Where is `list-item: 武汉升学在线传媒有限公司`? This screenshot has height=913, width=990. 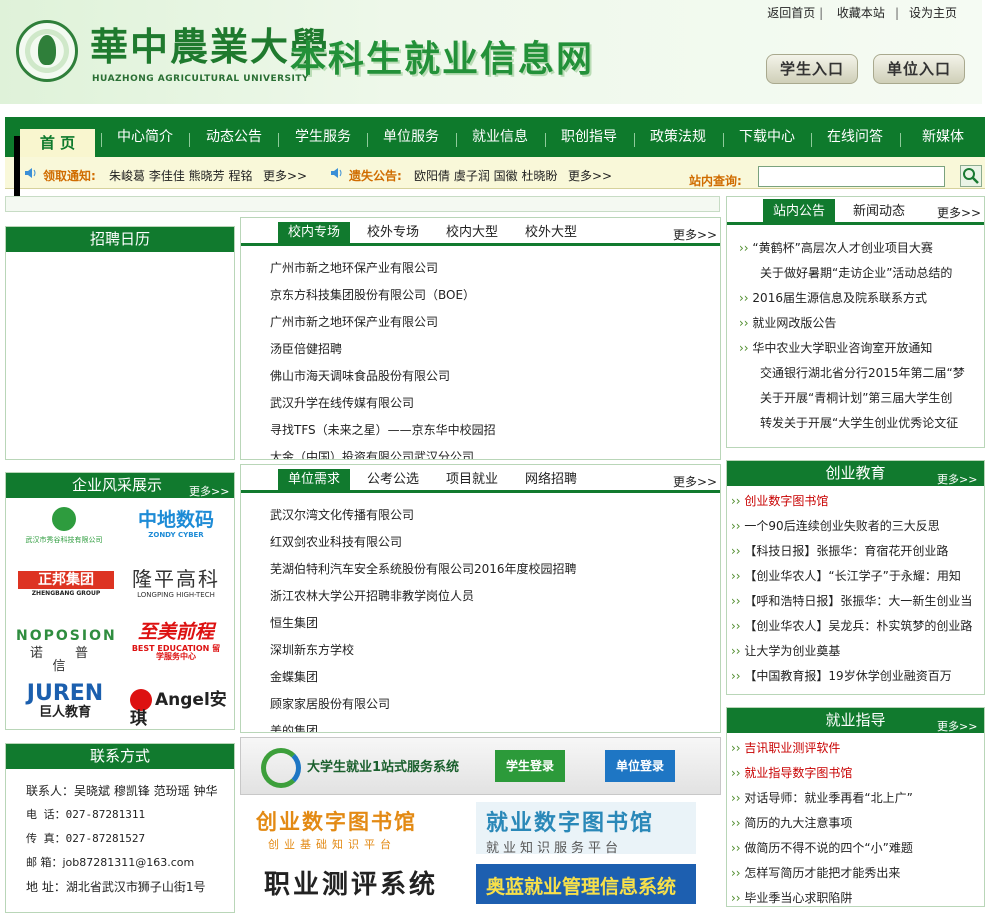
list-item: 武汉升学在线传媒有限公司 is located at coordinates (480, 403).